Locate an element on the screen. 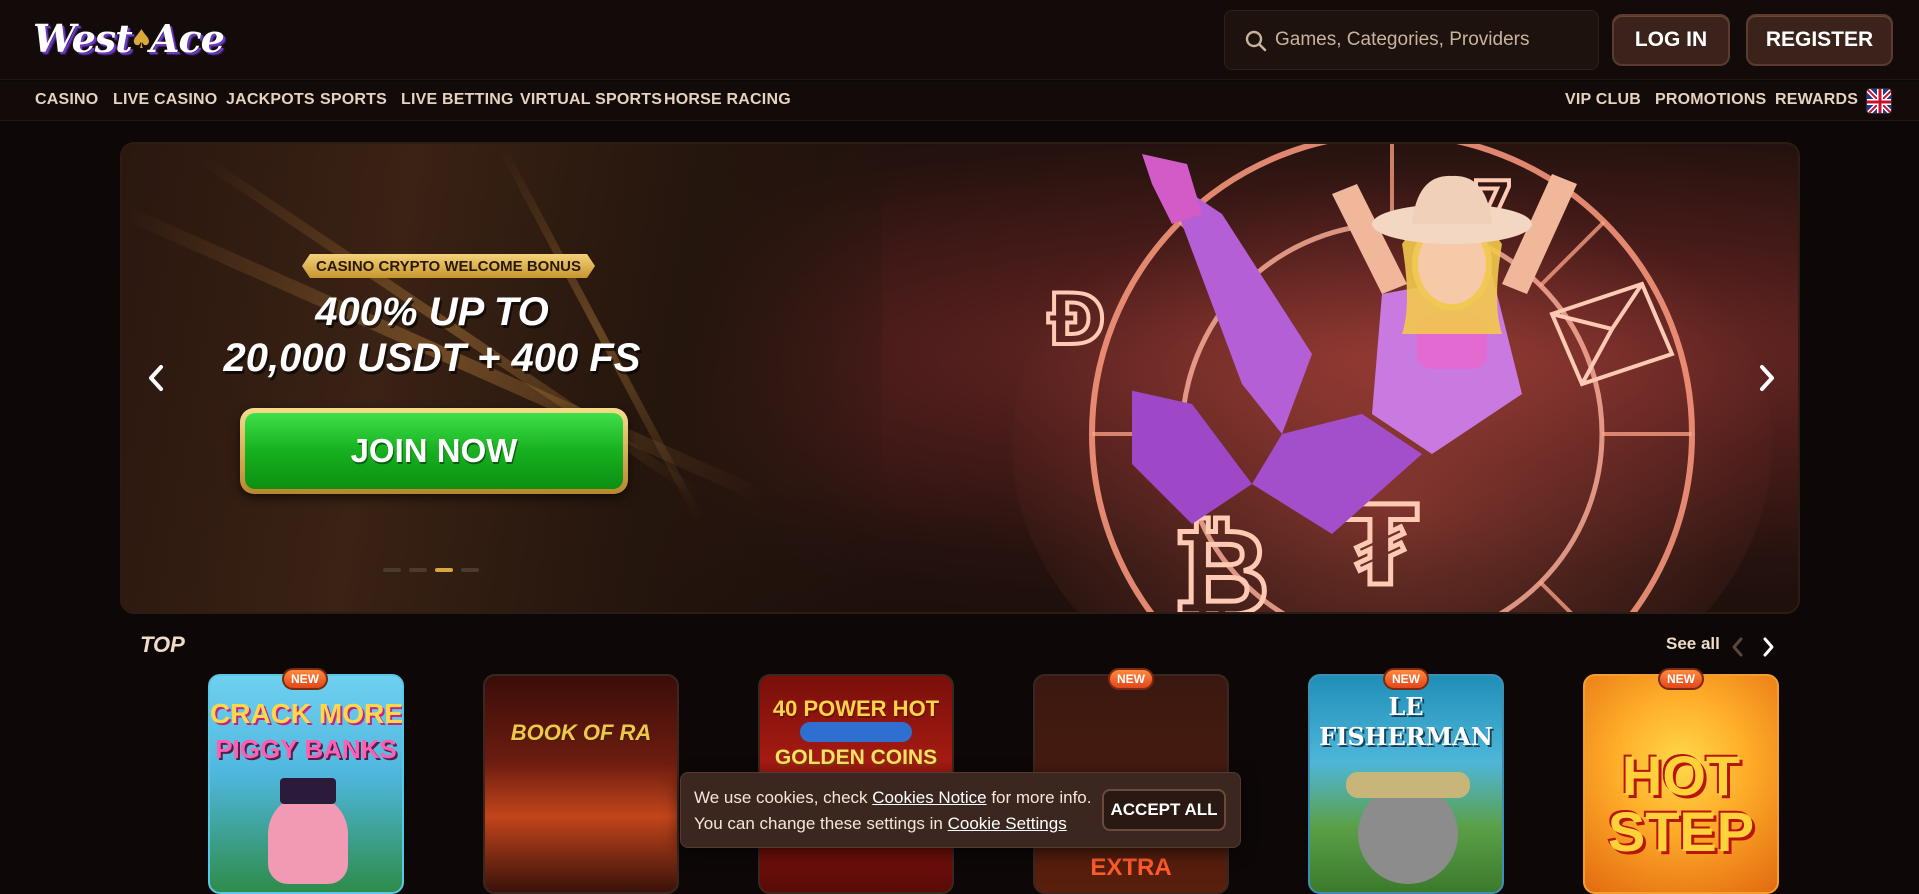 The height and width of the screenshot is (894, 1919). game-tile-book-of-ra: BOOK OF RA is located at coordinates (581, 784).